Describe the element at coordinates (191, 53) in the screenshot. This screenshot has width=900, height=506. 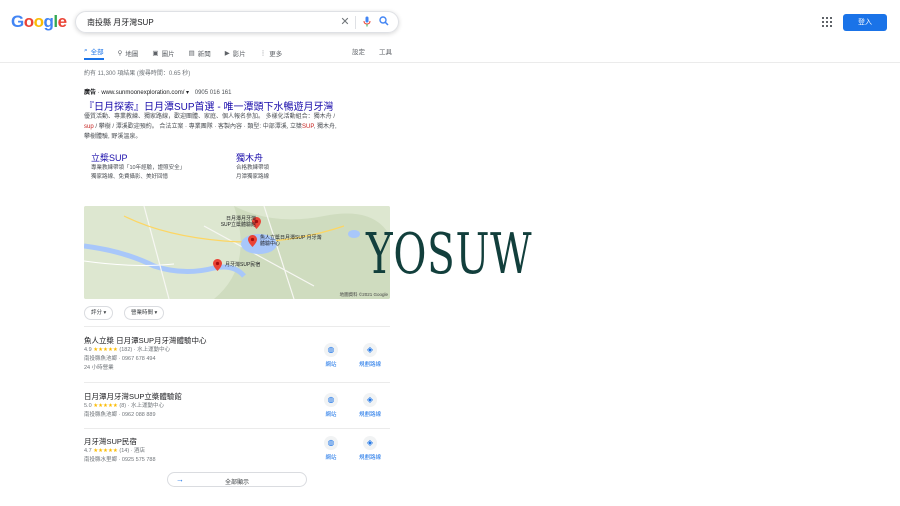
I see `news-icon: ▤` at that location.